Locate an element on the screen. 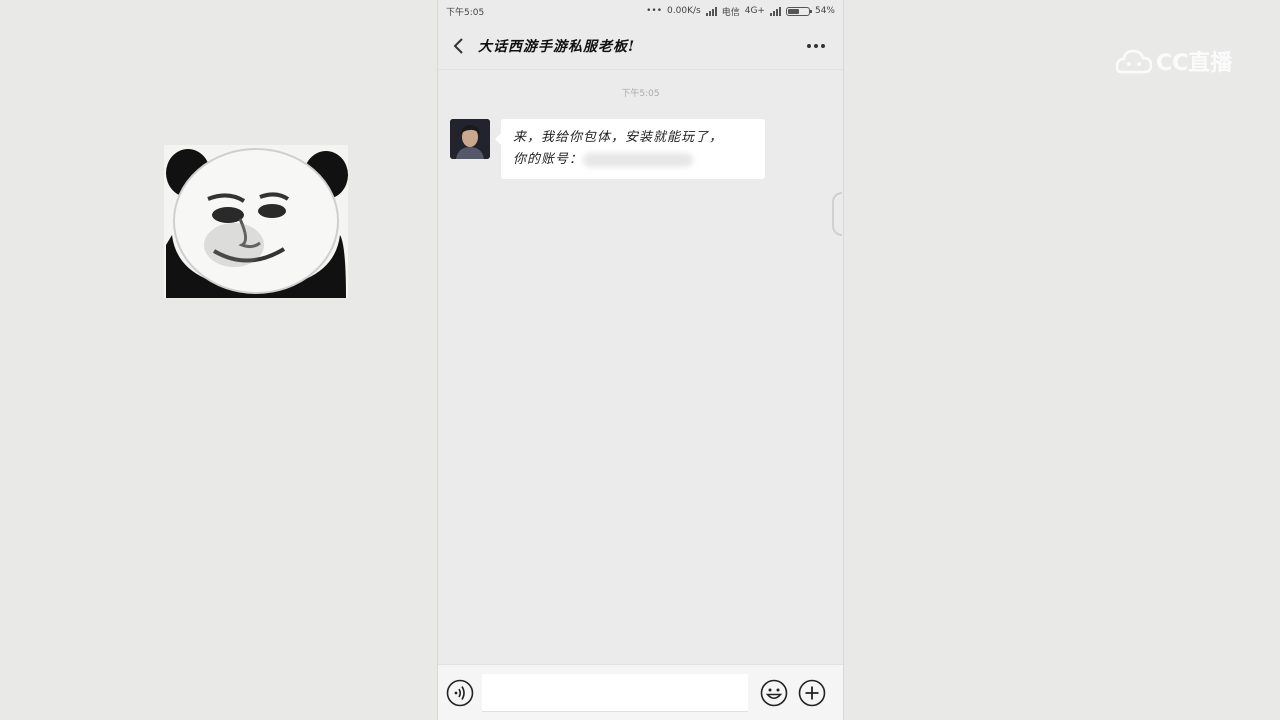  panda-meme-sticker is located at coordinates (256, 221).